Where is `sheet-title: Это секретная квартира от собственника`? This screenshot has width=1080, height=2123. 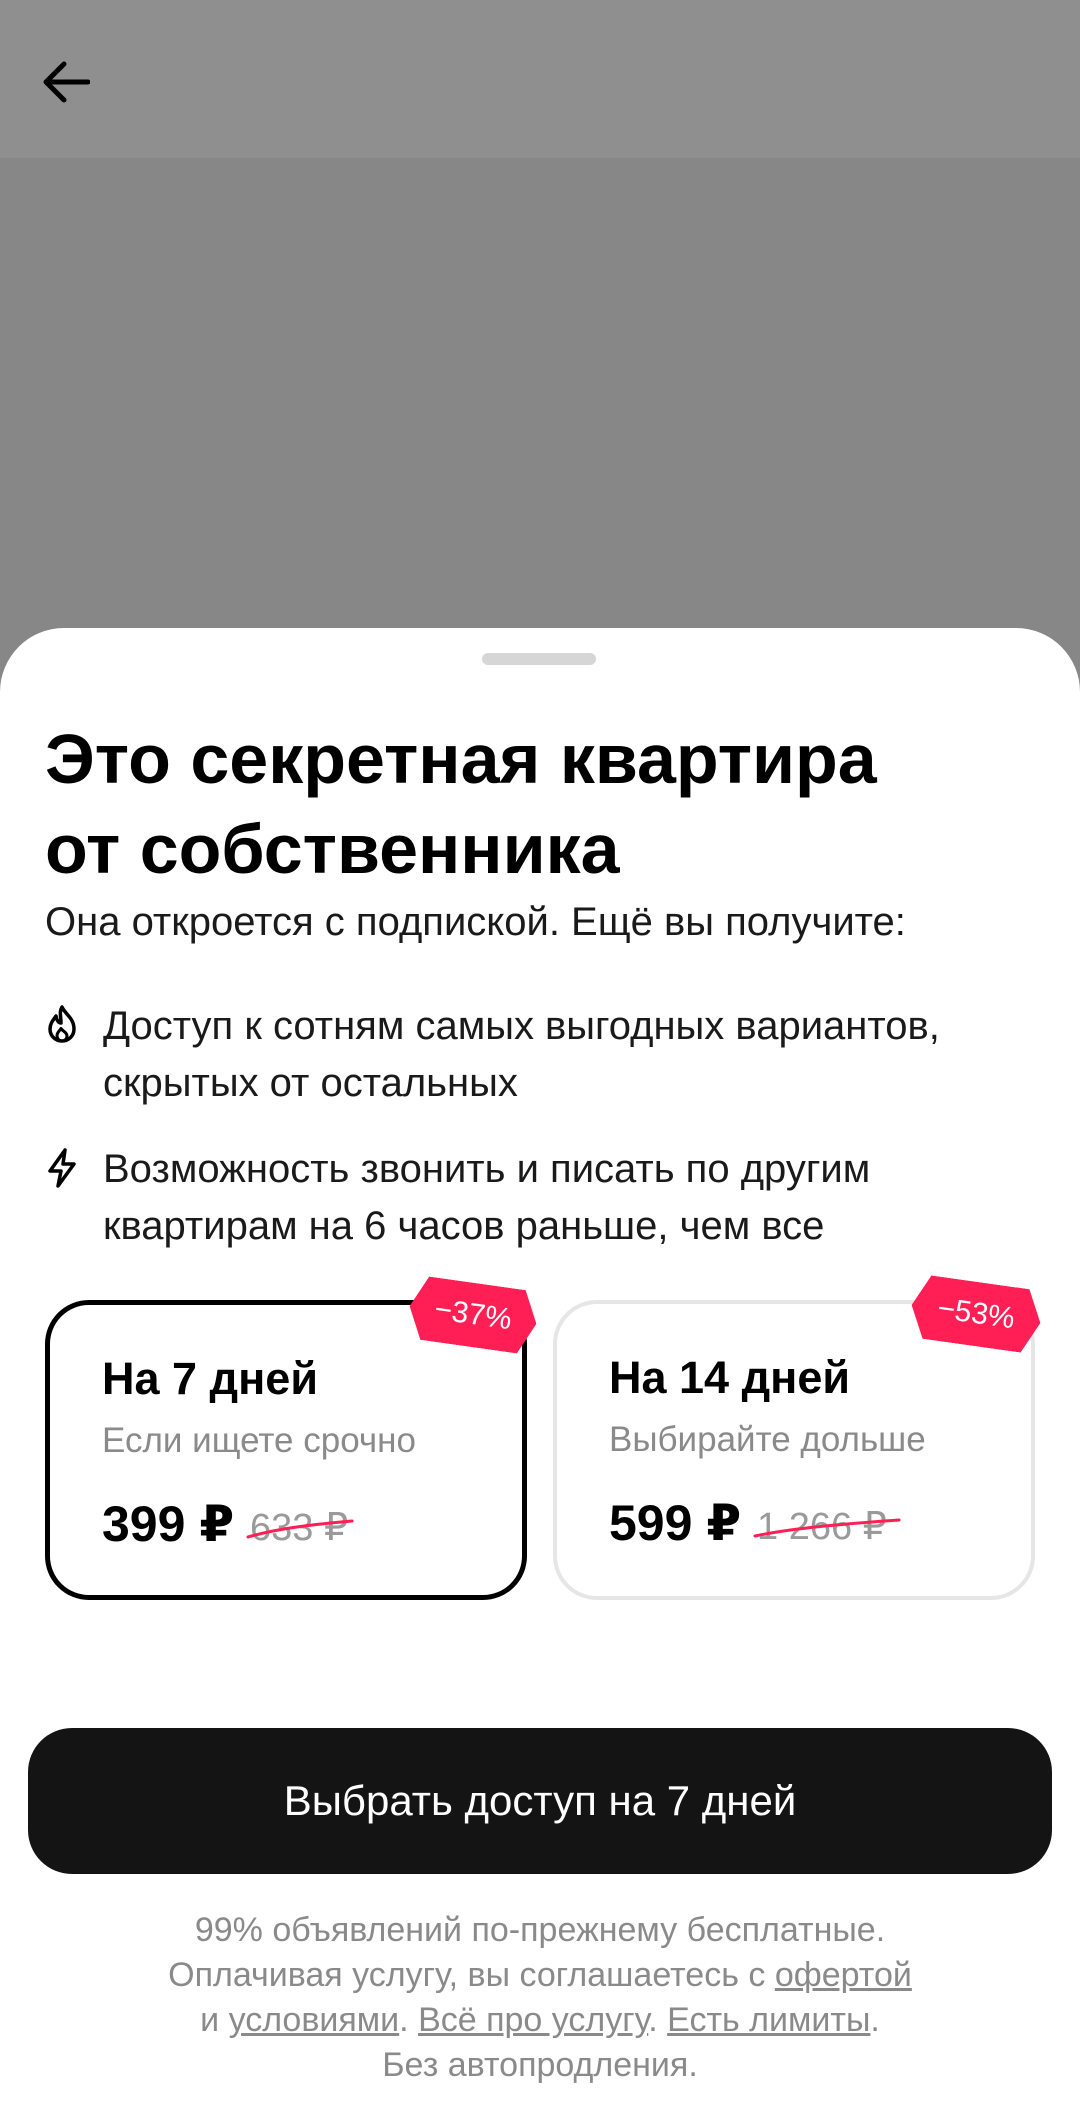 sheet-title: Это секретная квартира от собственника is located at coordinates (545, 804).